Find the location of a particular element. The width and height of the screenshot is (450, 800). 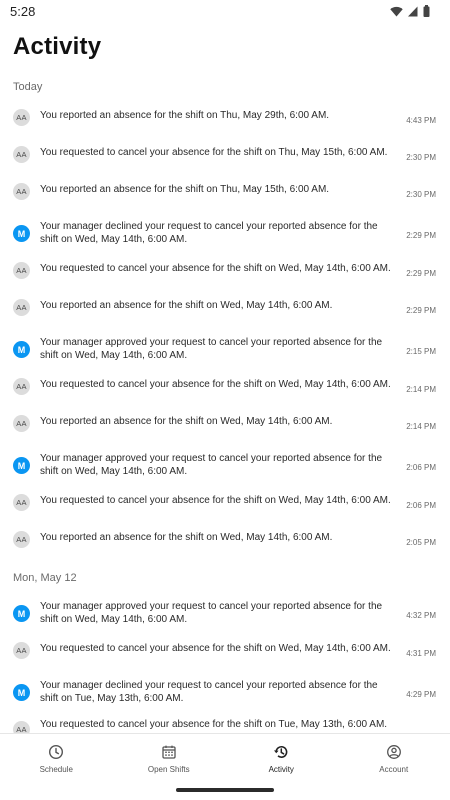

wifi-icon is located at coordinates (396, 11).